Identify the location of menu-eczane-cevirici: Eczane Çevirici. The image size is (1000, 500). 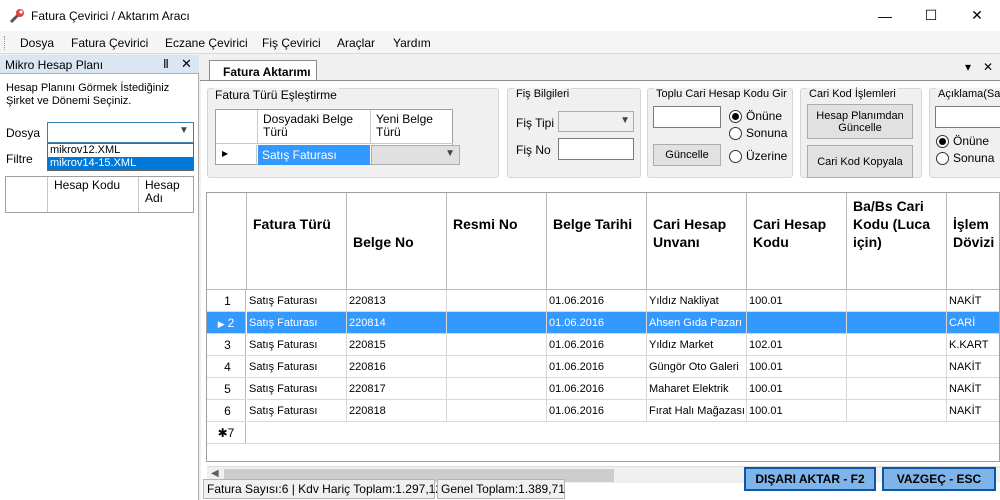
(206, 43).